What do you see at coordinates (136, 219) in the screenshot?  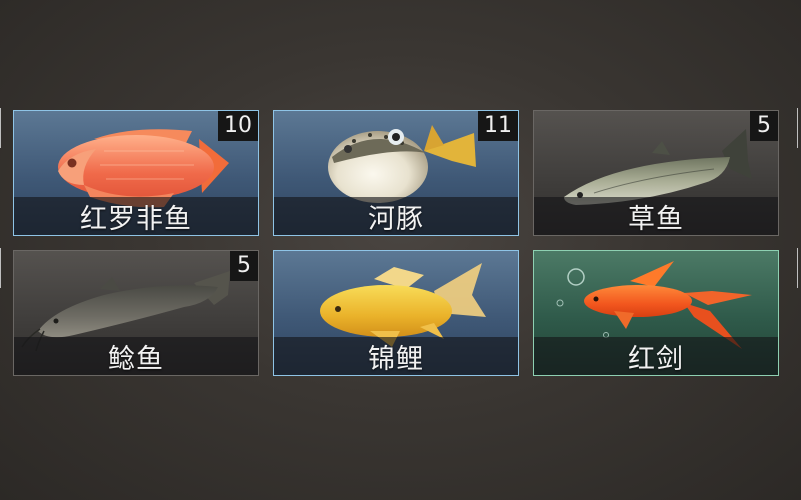 I see `fish-name: 红罗非鱼` at bounding box center [136, 219].